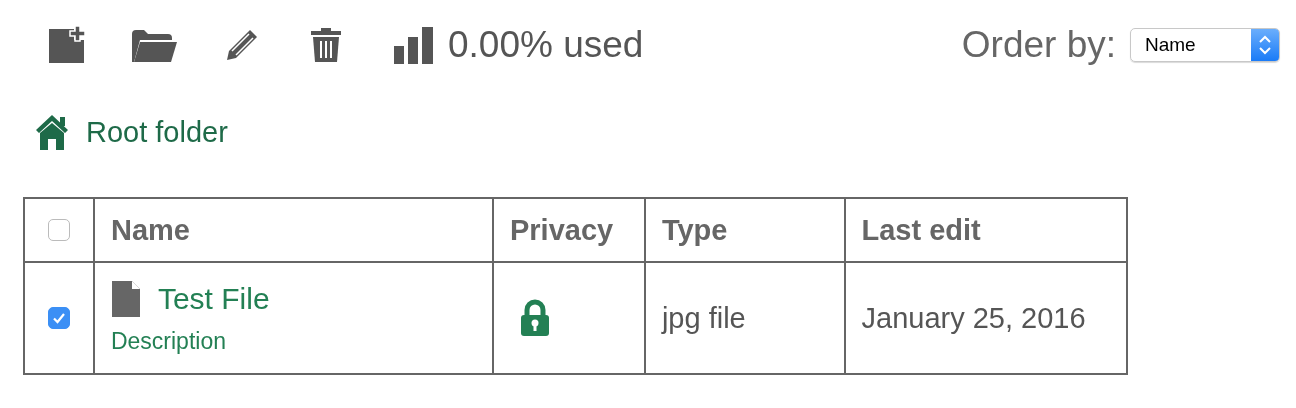 Image resolution: width=1296 pixels, height=408 pixels. I want to click on usage-text: 0.00% used, so click(546, 45).